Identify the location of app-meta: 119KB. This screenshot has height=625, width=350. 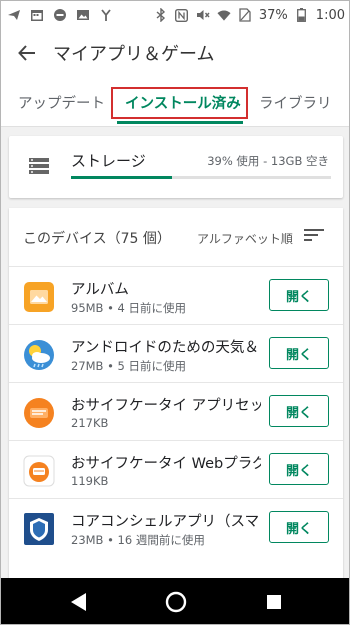
(90, 481).